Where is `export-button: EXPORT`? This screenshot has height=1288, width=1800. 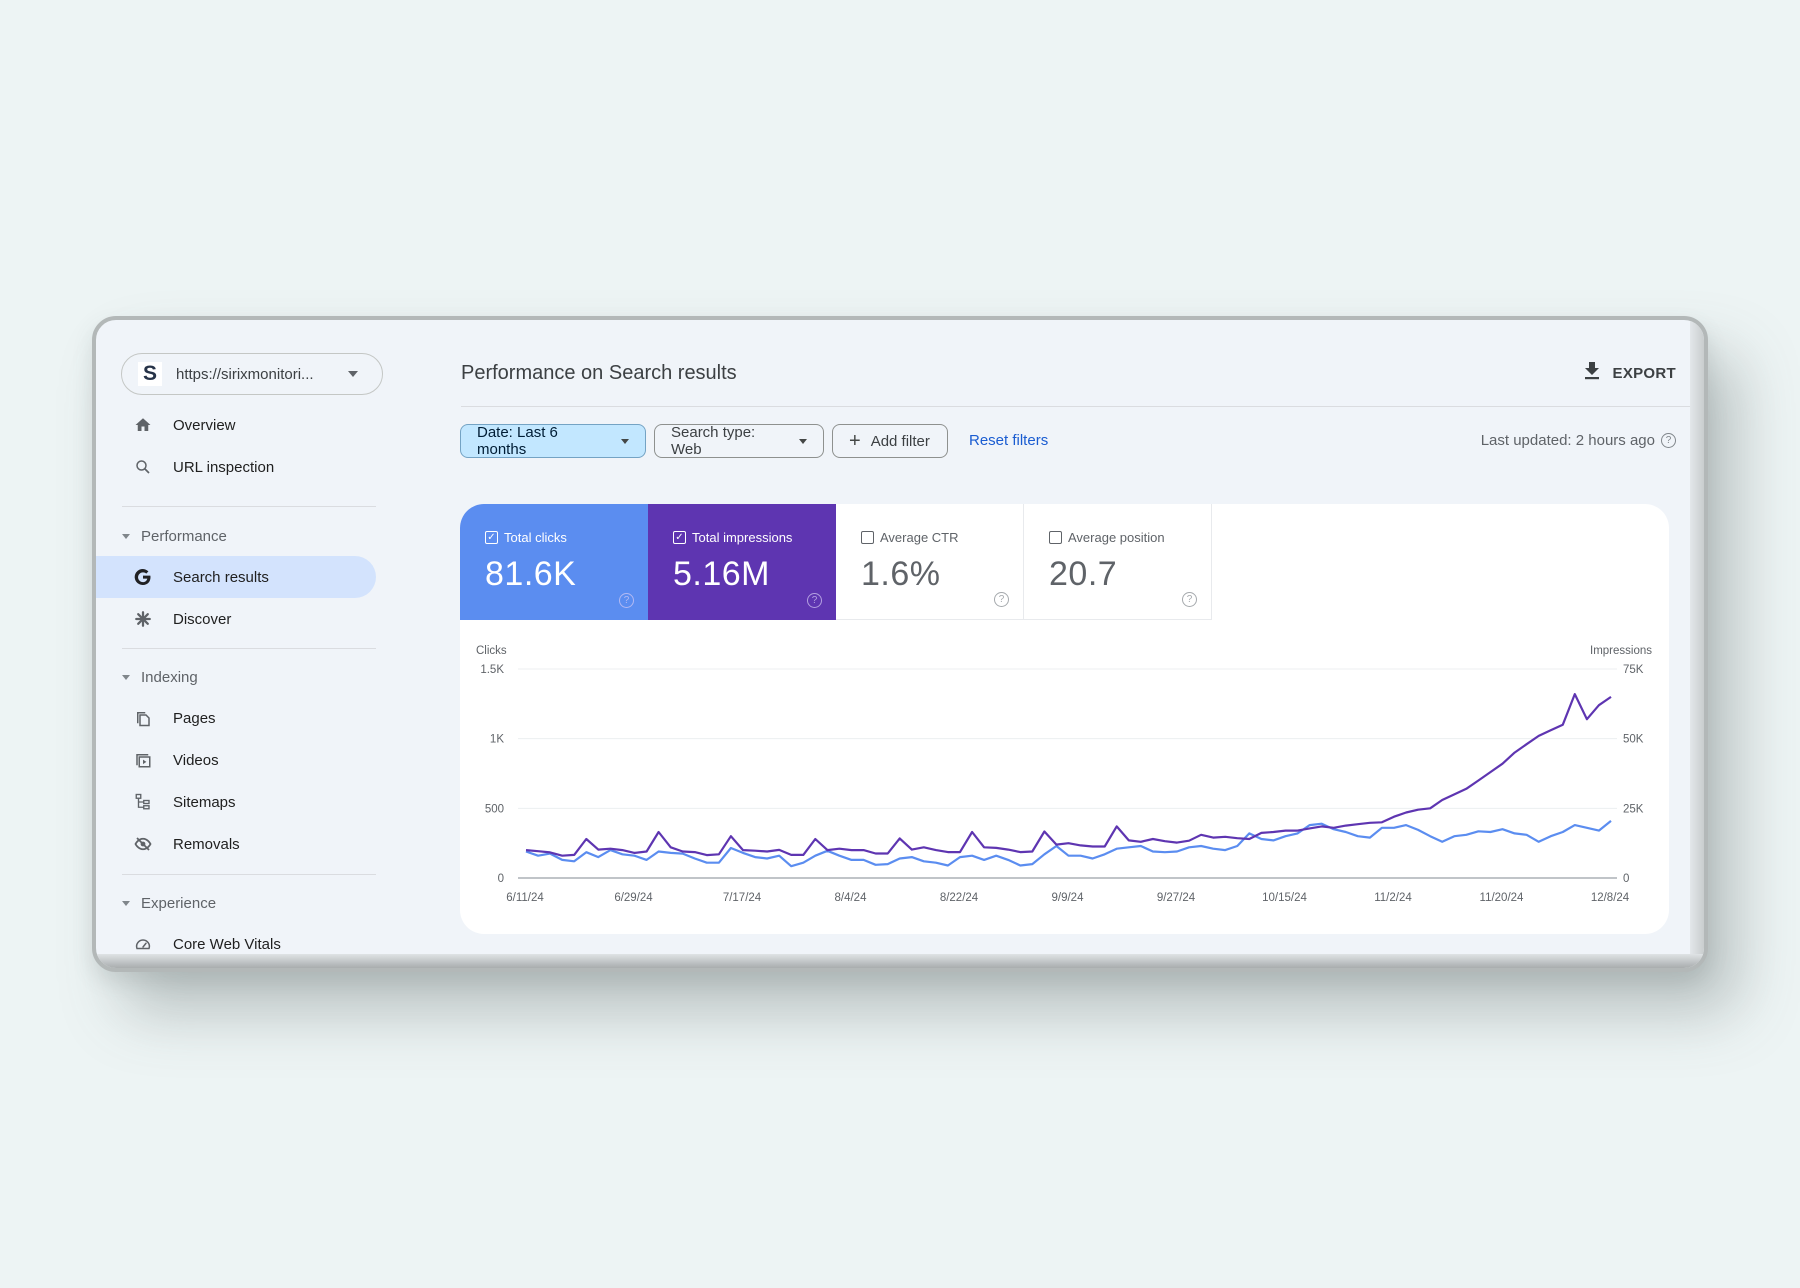
export-button: EXPORT is located at coordinates (1630, 373).